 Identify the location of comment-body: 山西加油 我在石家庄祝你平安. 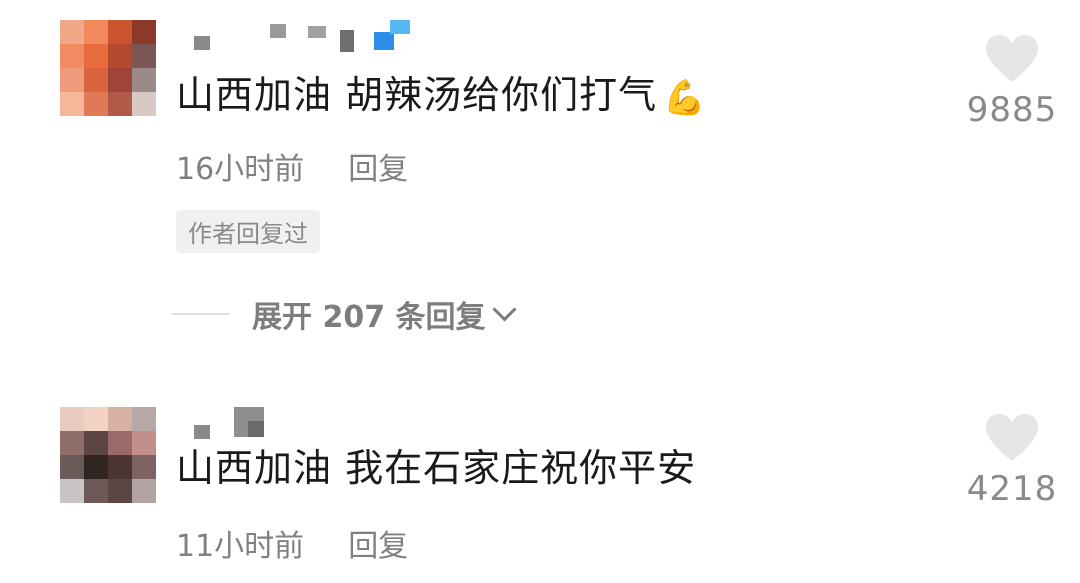
(436, 468).